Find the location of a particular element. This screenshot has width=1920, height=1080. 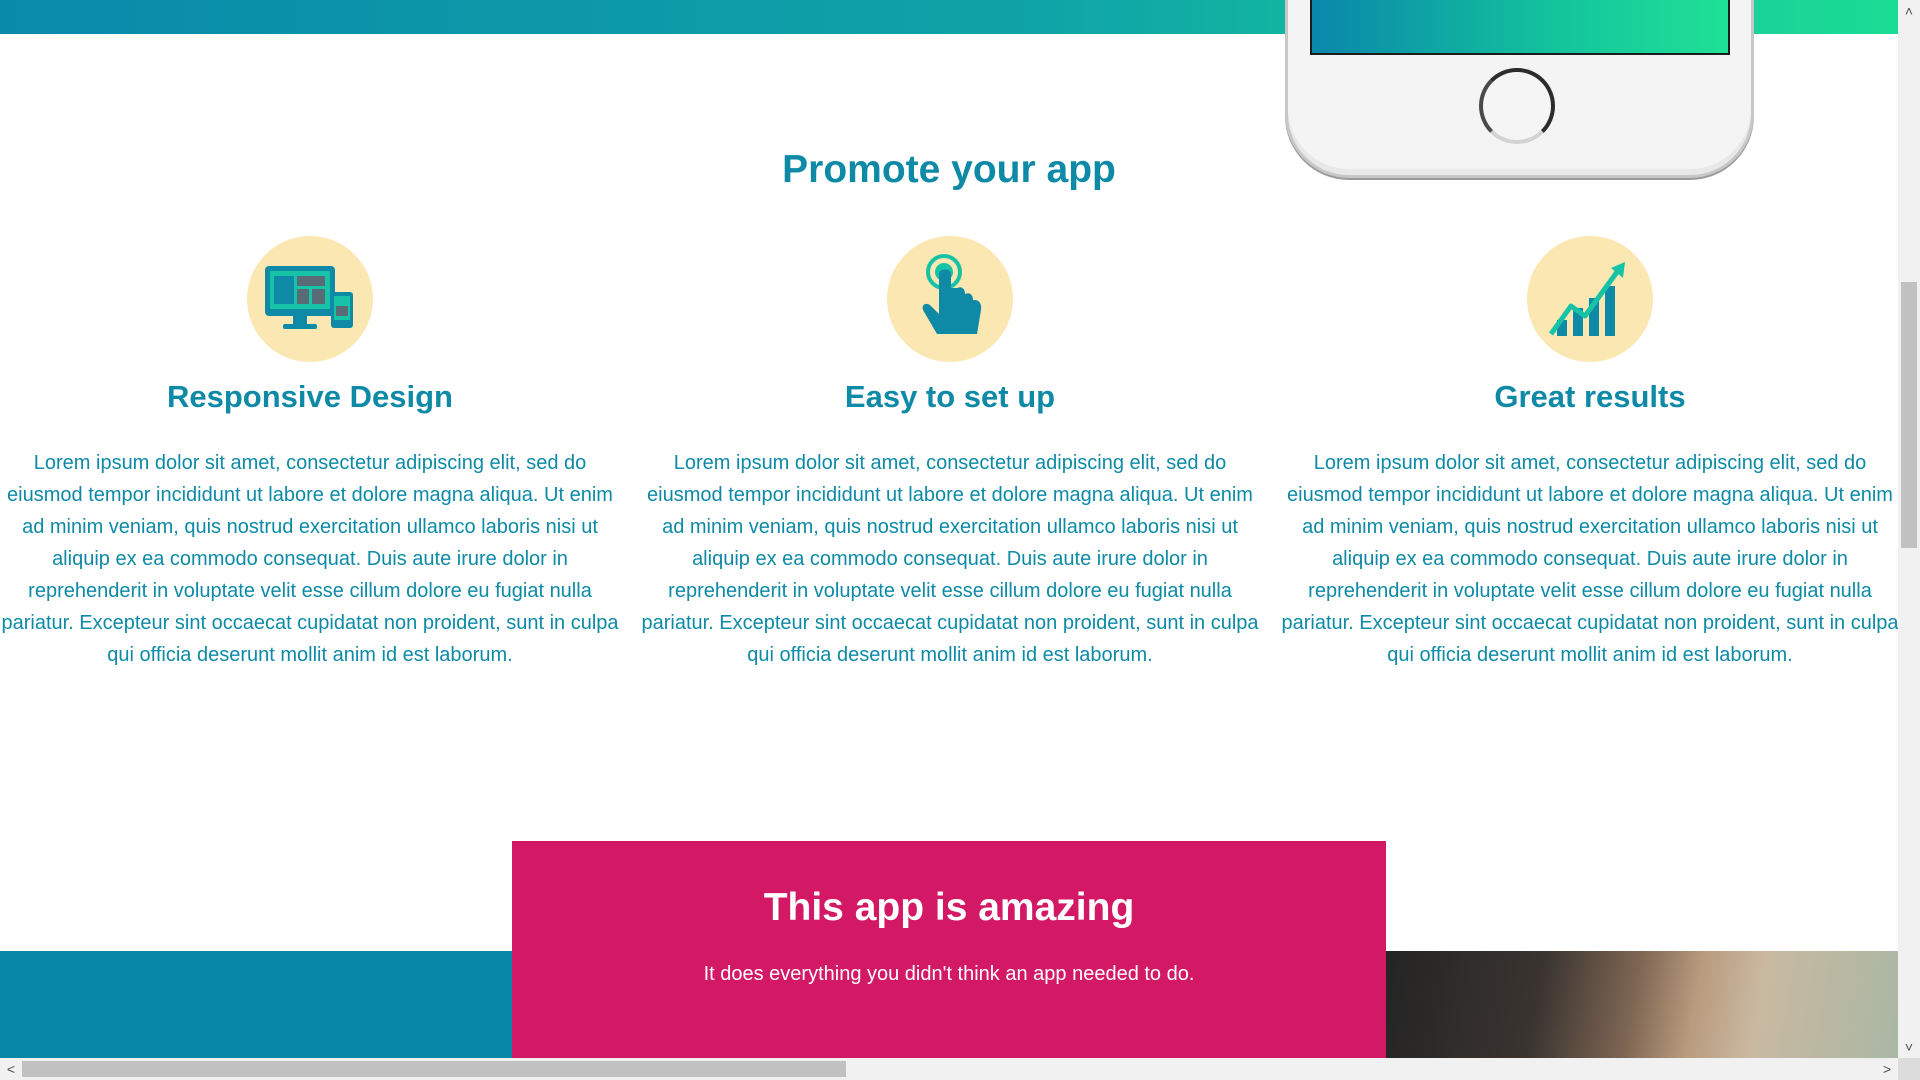

scroll-left-arrow: < is located at coordinates (11, 1069).